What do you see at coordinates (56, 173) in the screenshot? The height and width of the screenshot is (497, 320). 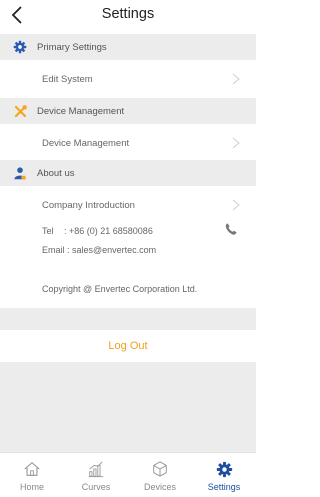 I see `section-label: About us` at bounding box center [56, 173].